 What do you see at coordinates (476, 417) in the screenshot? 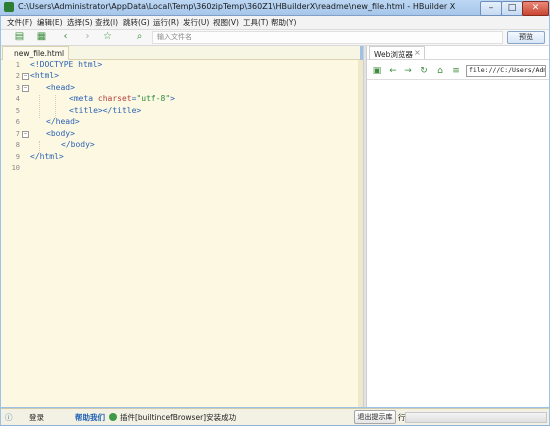
I see `status-progress-field` at bounding box center [476, 417].